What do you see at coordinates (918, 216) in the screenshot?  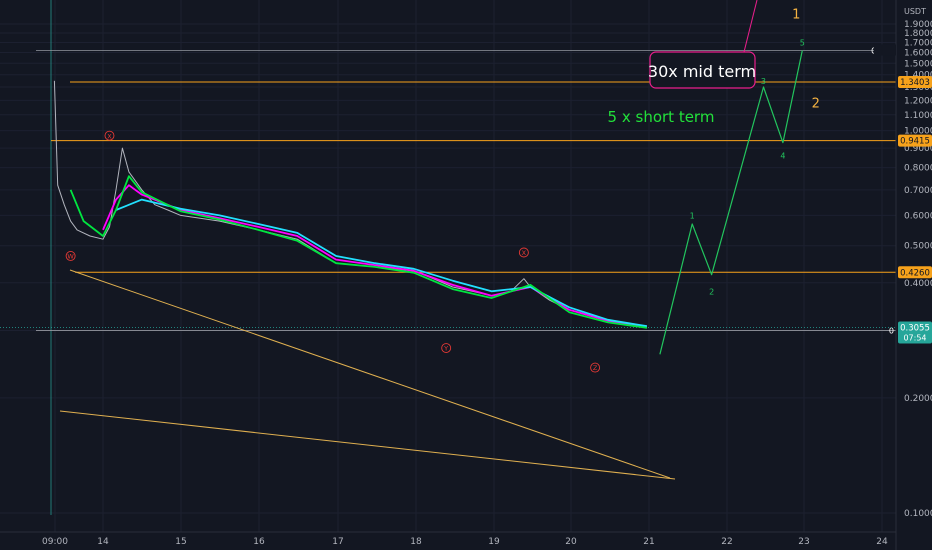 I see `y-tick-label: 0.6000` at bounding box center [918, 216].